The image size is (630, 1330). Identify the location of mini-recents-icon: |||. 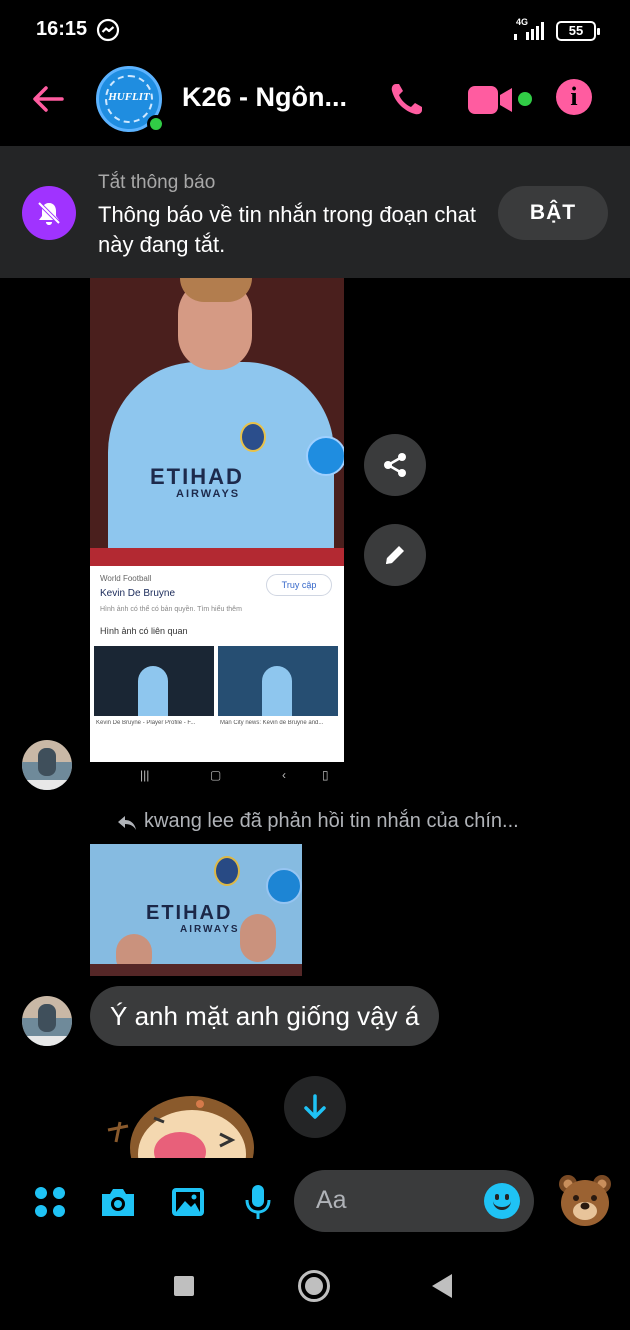
(145, 775).